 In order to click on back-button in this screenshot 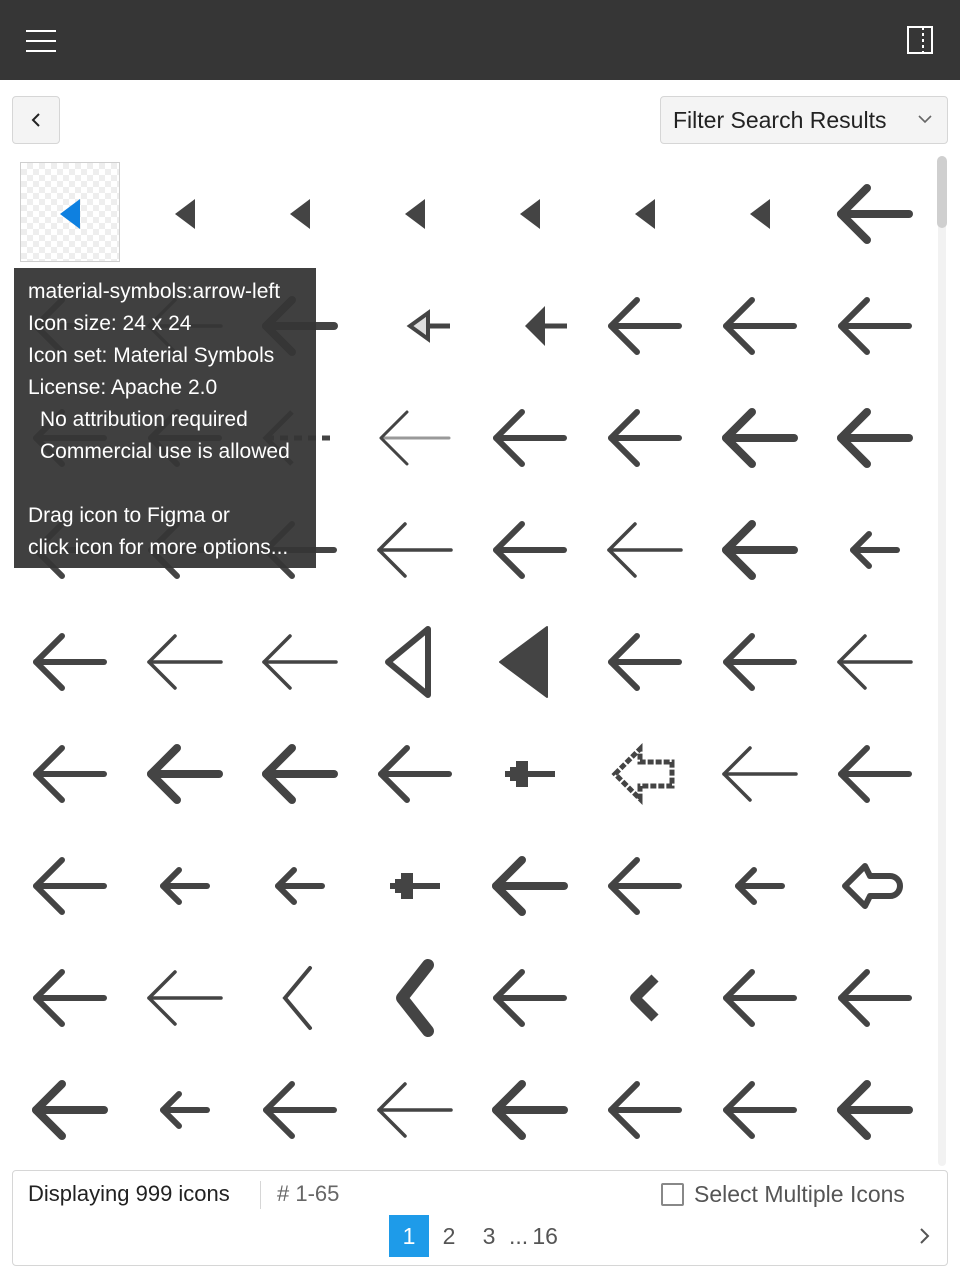, I will do `click(36, 120)`.